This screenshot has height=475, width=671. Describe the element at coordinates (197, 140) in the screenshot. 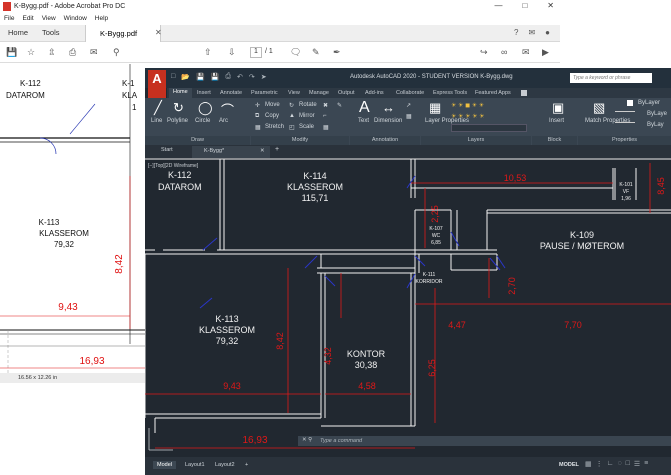

I see `panel-draw-label: Draw` at that location.